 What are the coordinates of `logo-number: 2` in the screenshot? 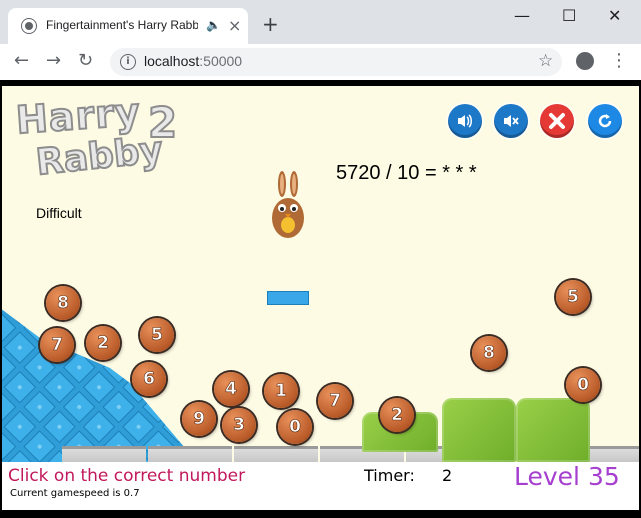 It's located at (162, 122).